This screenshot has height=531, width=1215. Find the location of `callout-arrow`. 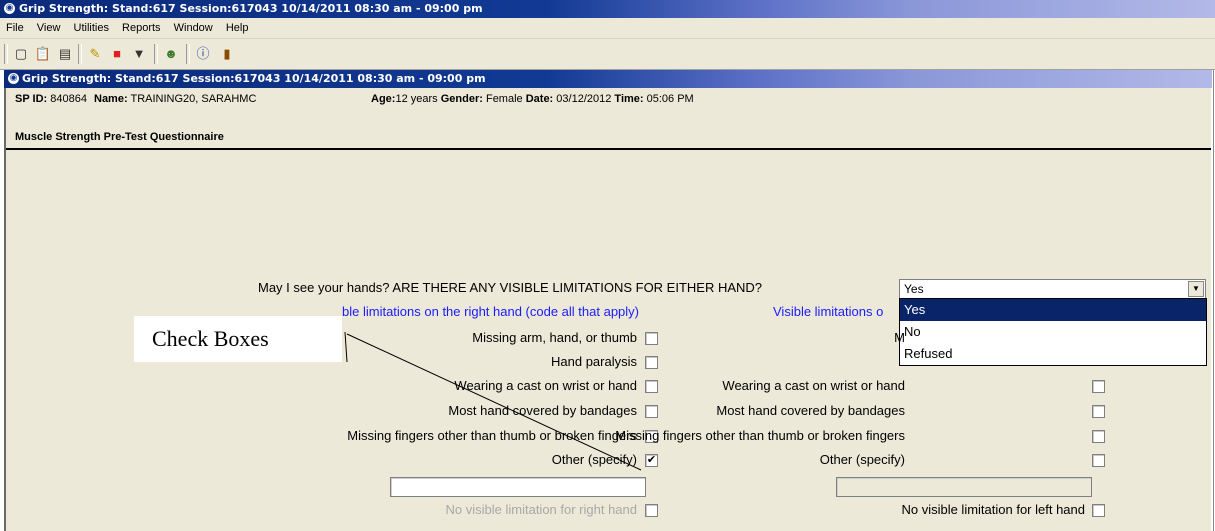

callout-arrow is located at coordinates (493, 401).